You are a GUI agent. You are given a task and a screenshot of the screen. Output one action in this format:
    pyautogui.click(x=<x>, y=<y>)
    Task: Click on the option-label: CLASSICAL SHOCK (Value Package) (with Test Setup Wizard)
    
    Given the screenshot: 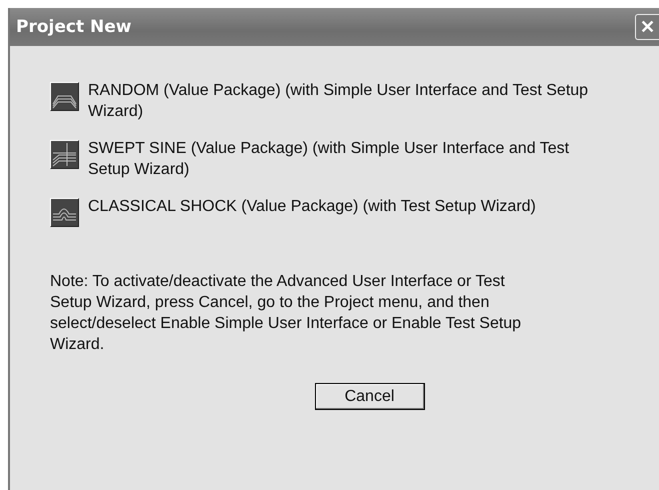 What is the action you would take?
    pyautogui.click(x=312, y=207)
    